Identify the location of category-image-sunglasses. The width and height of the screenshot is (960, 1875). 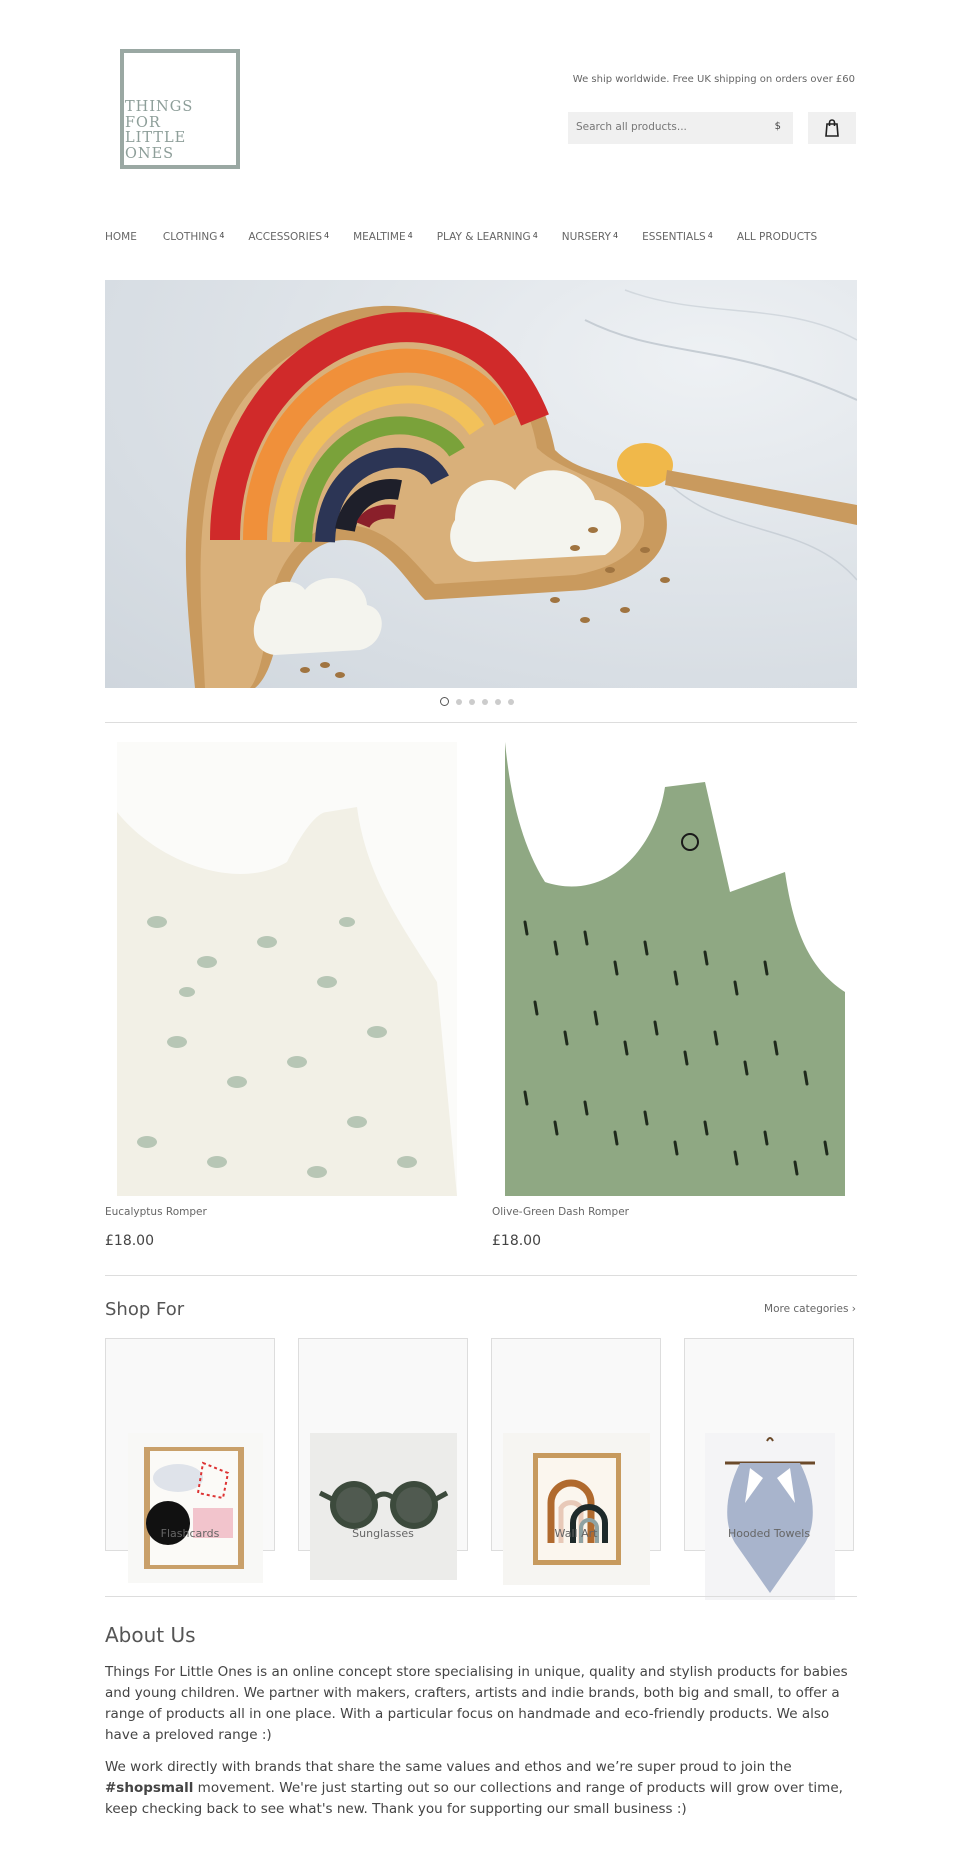
(383, 1506).